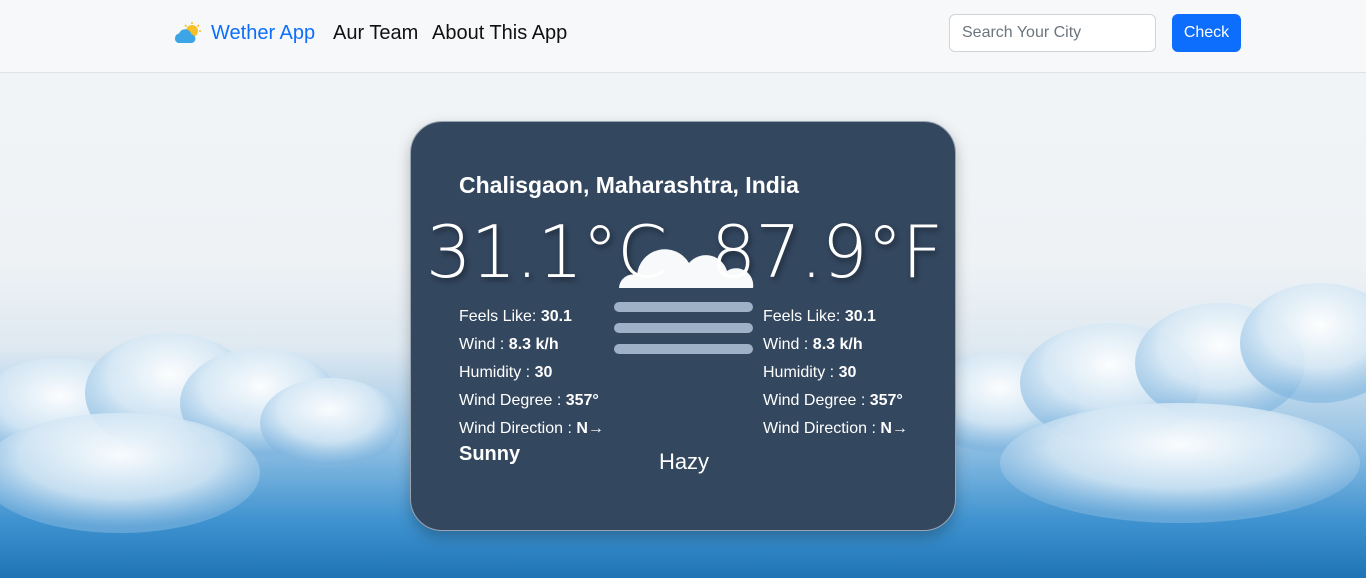 The width and height of the screenshot is (1366, 578). I want to click on nav-link-team: Aur Team, so click(375, 33).